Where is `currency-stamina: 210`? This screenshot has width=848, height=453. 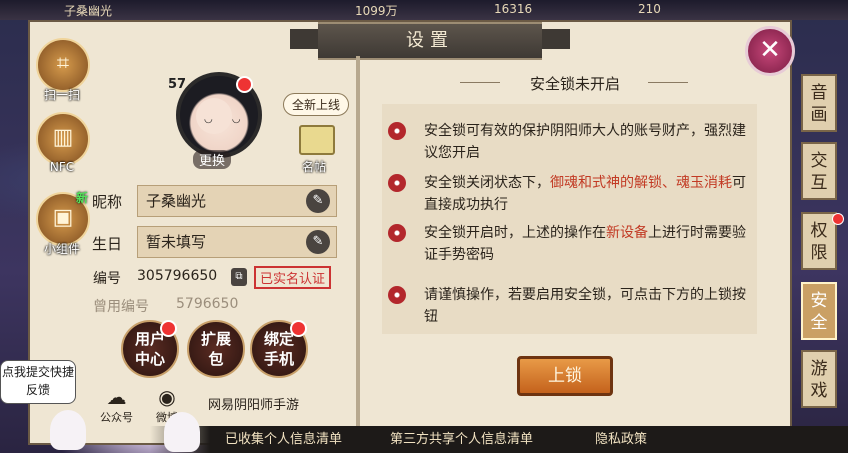
currency-stamina: 210 is located at coordinates (649, 9).